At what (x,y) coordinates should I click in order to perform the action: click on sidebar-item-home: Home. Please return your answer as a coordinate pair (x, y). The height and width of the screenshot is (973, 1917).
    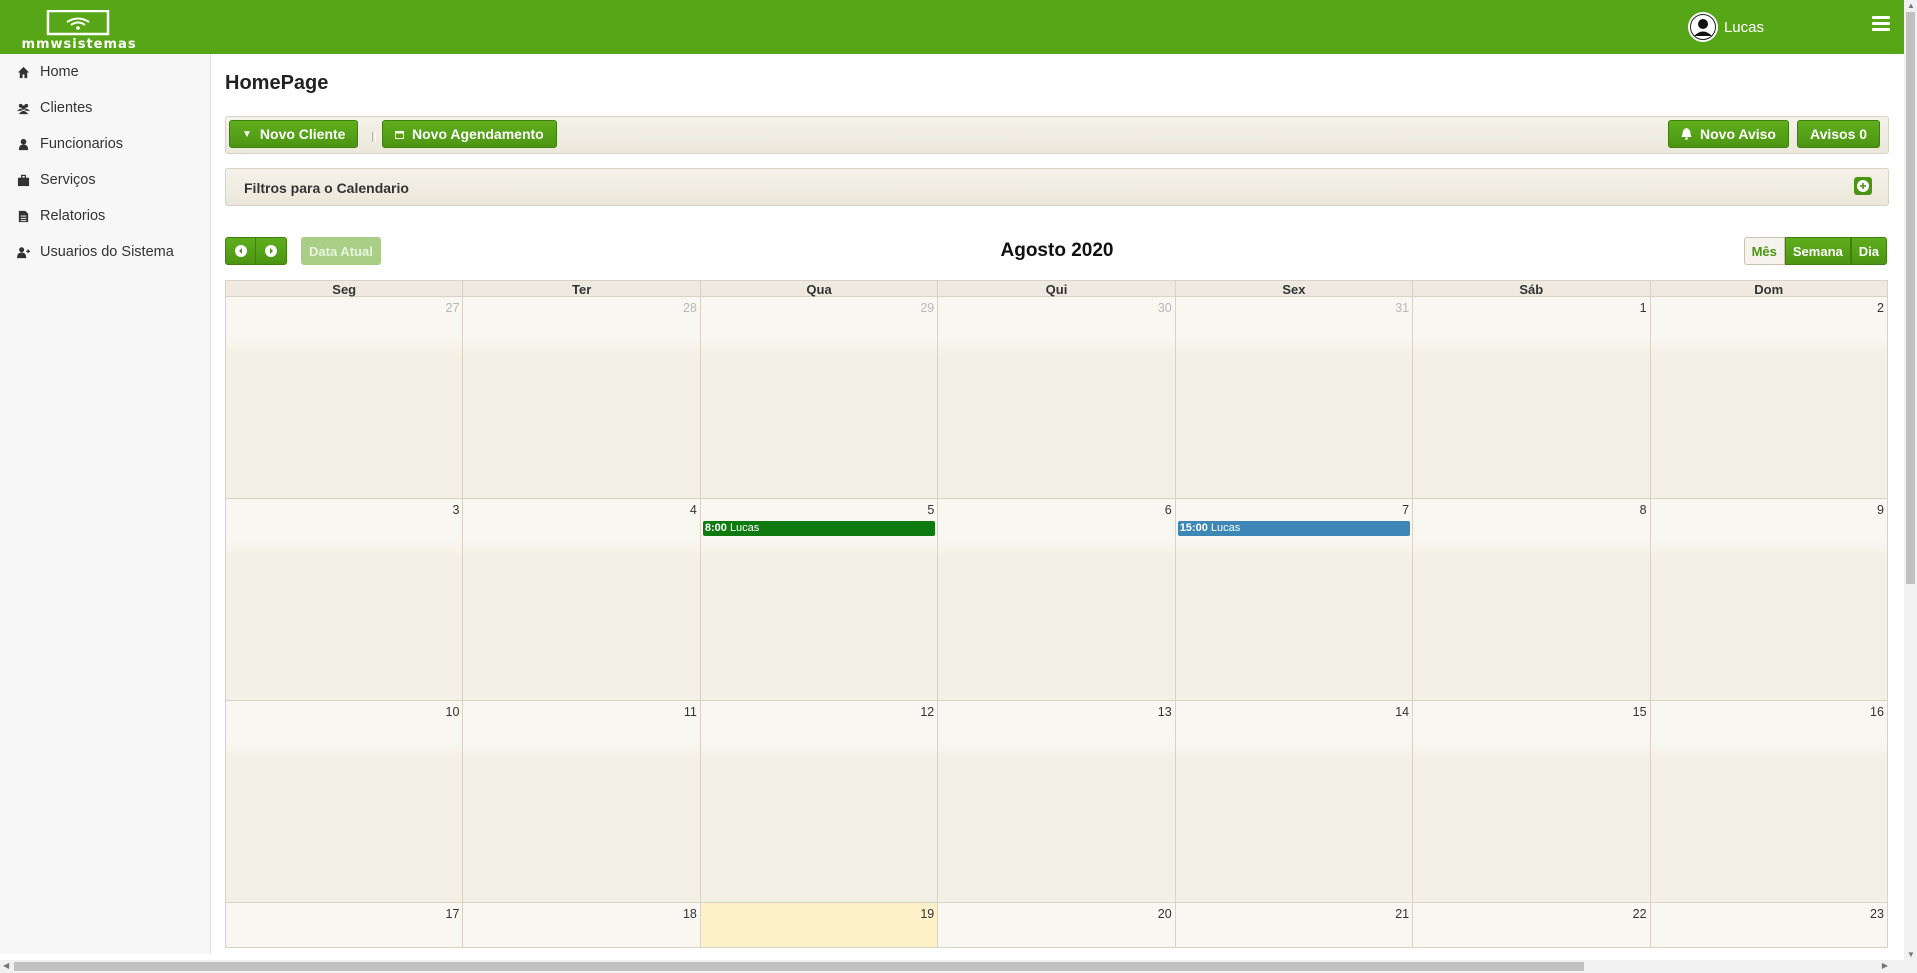
    Looking at the image, I should click on (105, 72).